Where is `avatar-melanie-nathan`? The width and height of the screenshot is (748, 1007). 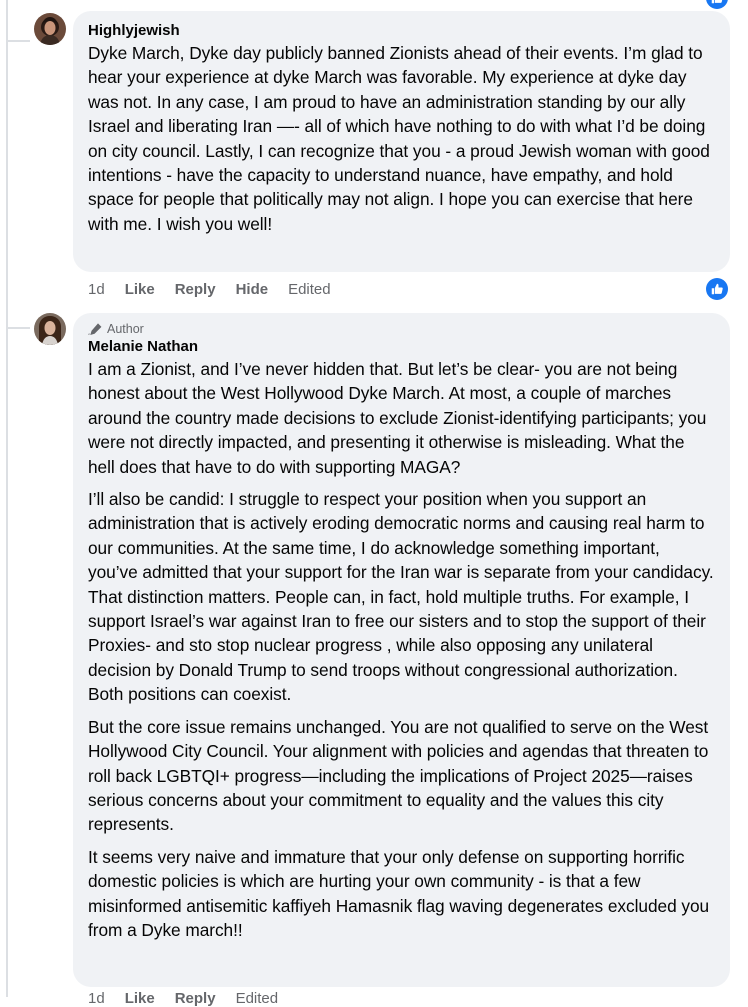 avatar-melanie-nathan is located at coordinates (50, 329).